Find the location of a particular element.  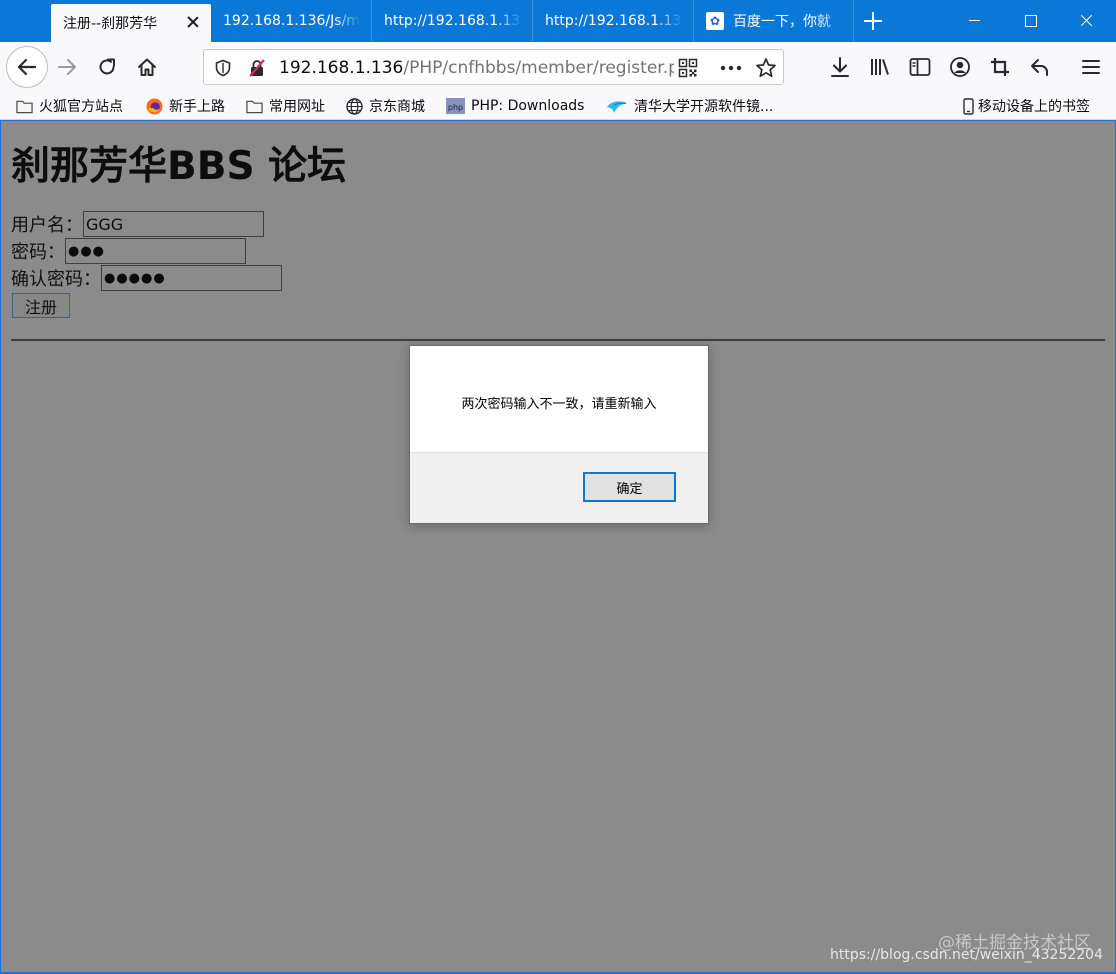

dialog-ok-button: 确定 is located at coordinates (629, 487).